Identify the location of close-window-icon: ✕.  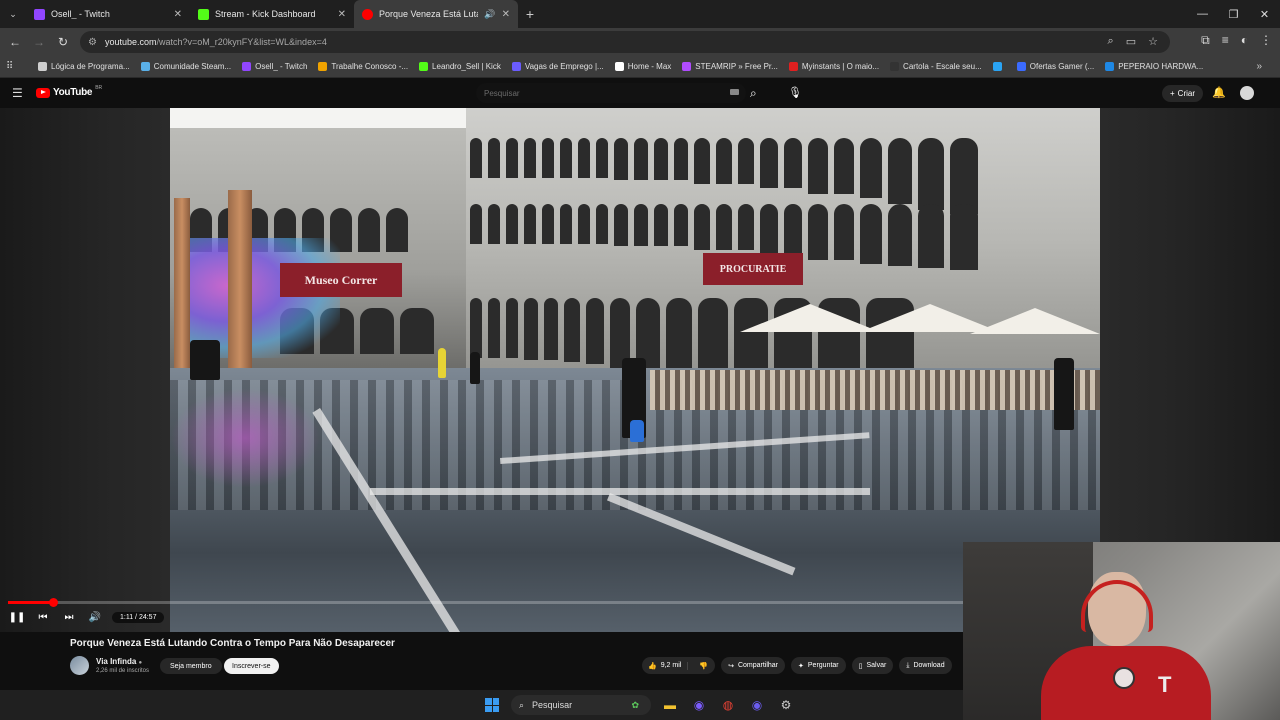
(1264, 14).